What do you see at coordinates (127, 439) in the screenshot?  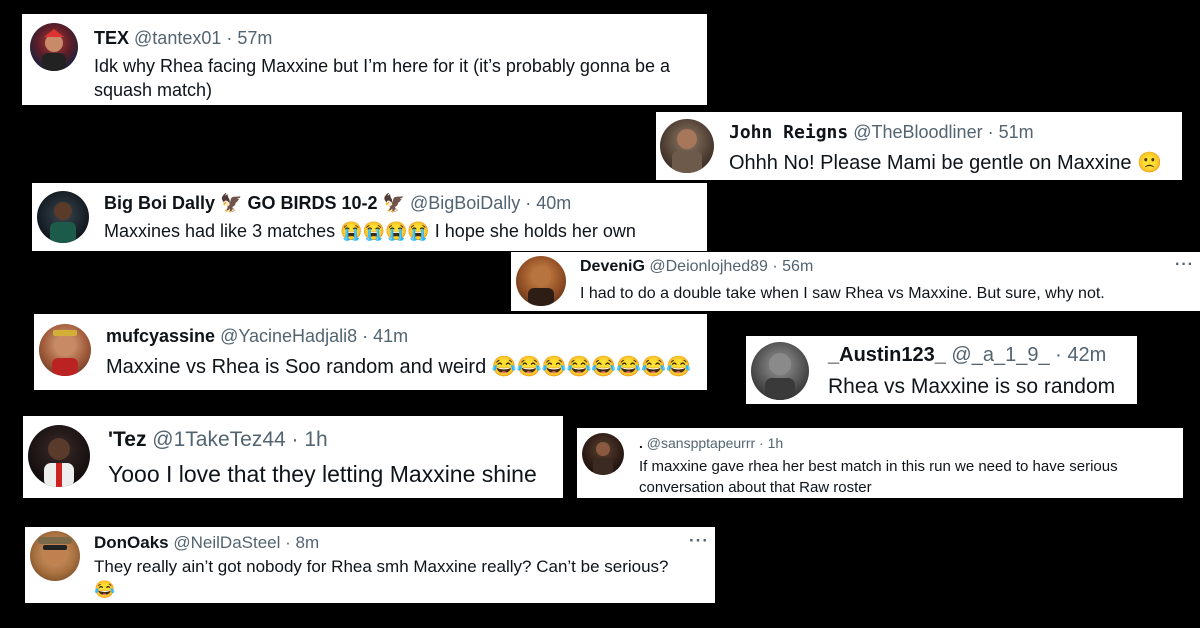 I see `display-name: 'Tez` at bounding box center [127, 439].